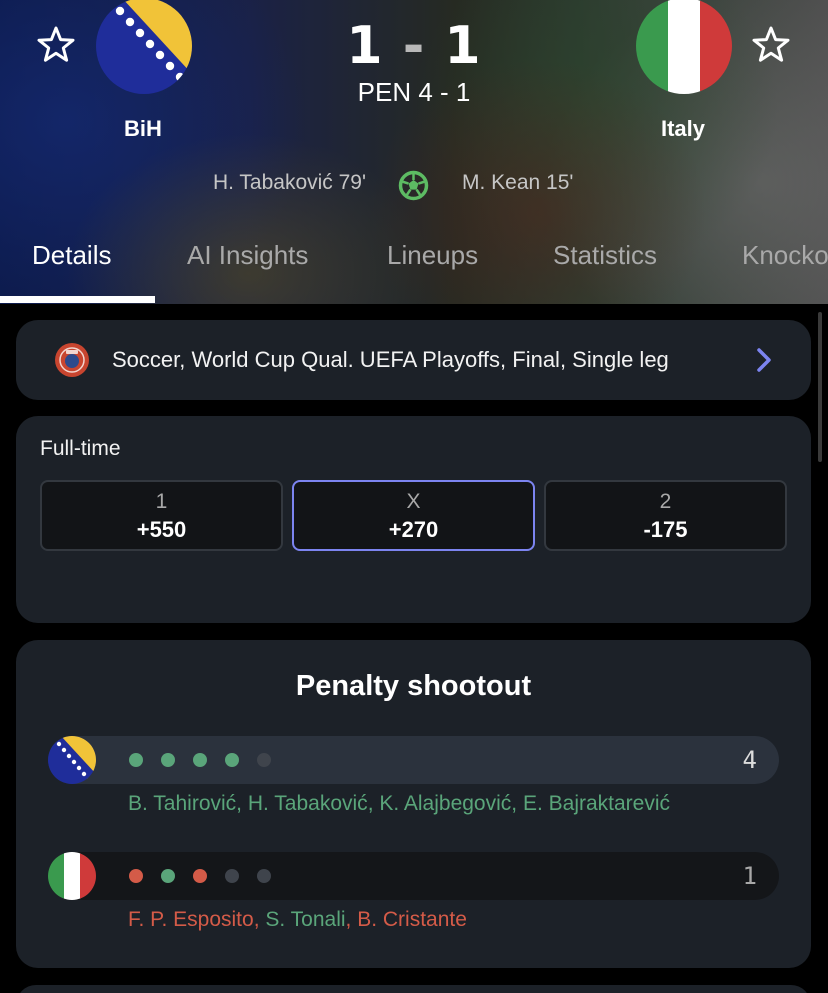  What do you see at coordinates (182, 803) in the screenshot?
I see `penalty-taker: B. Tahirović` at bounding box center [182, 803].